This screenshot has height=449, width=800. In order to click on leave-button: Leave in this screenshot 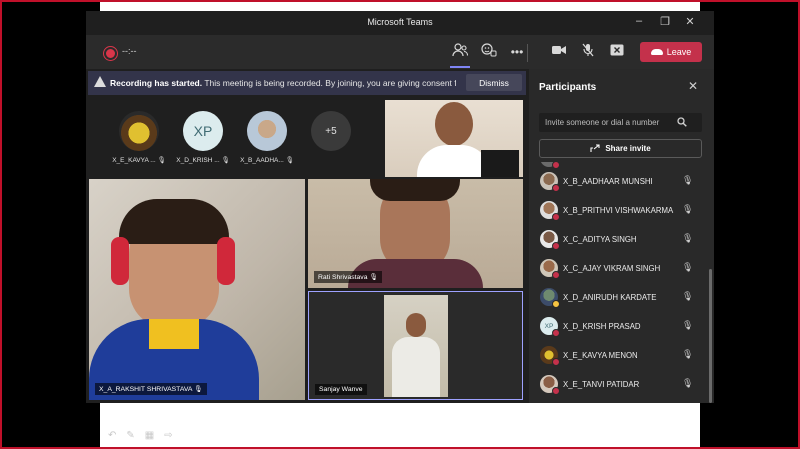, I will do `click(671, 52)`.